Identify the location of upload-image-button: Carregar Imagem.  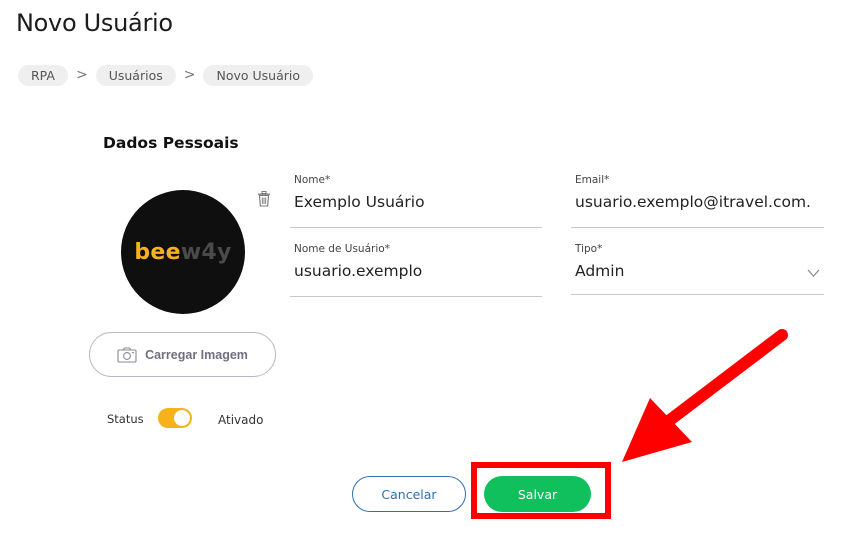
(182, 354).